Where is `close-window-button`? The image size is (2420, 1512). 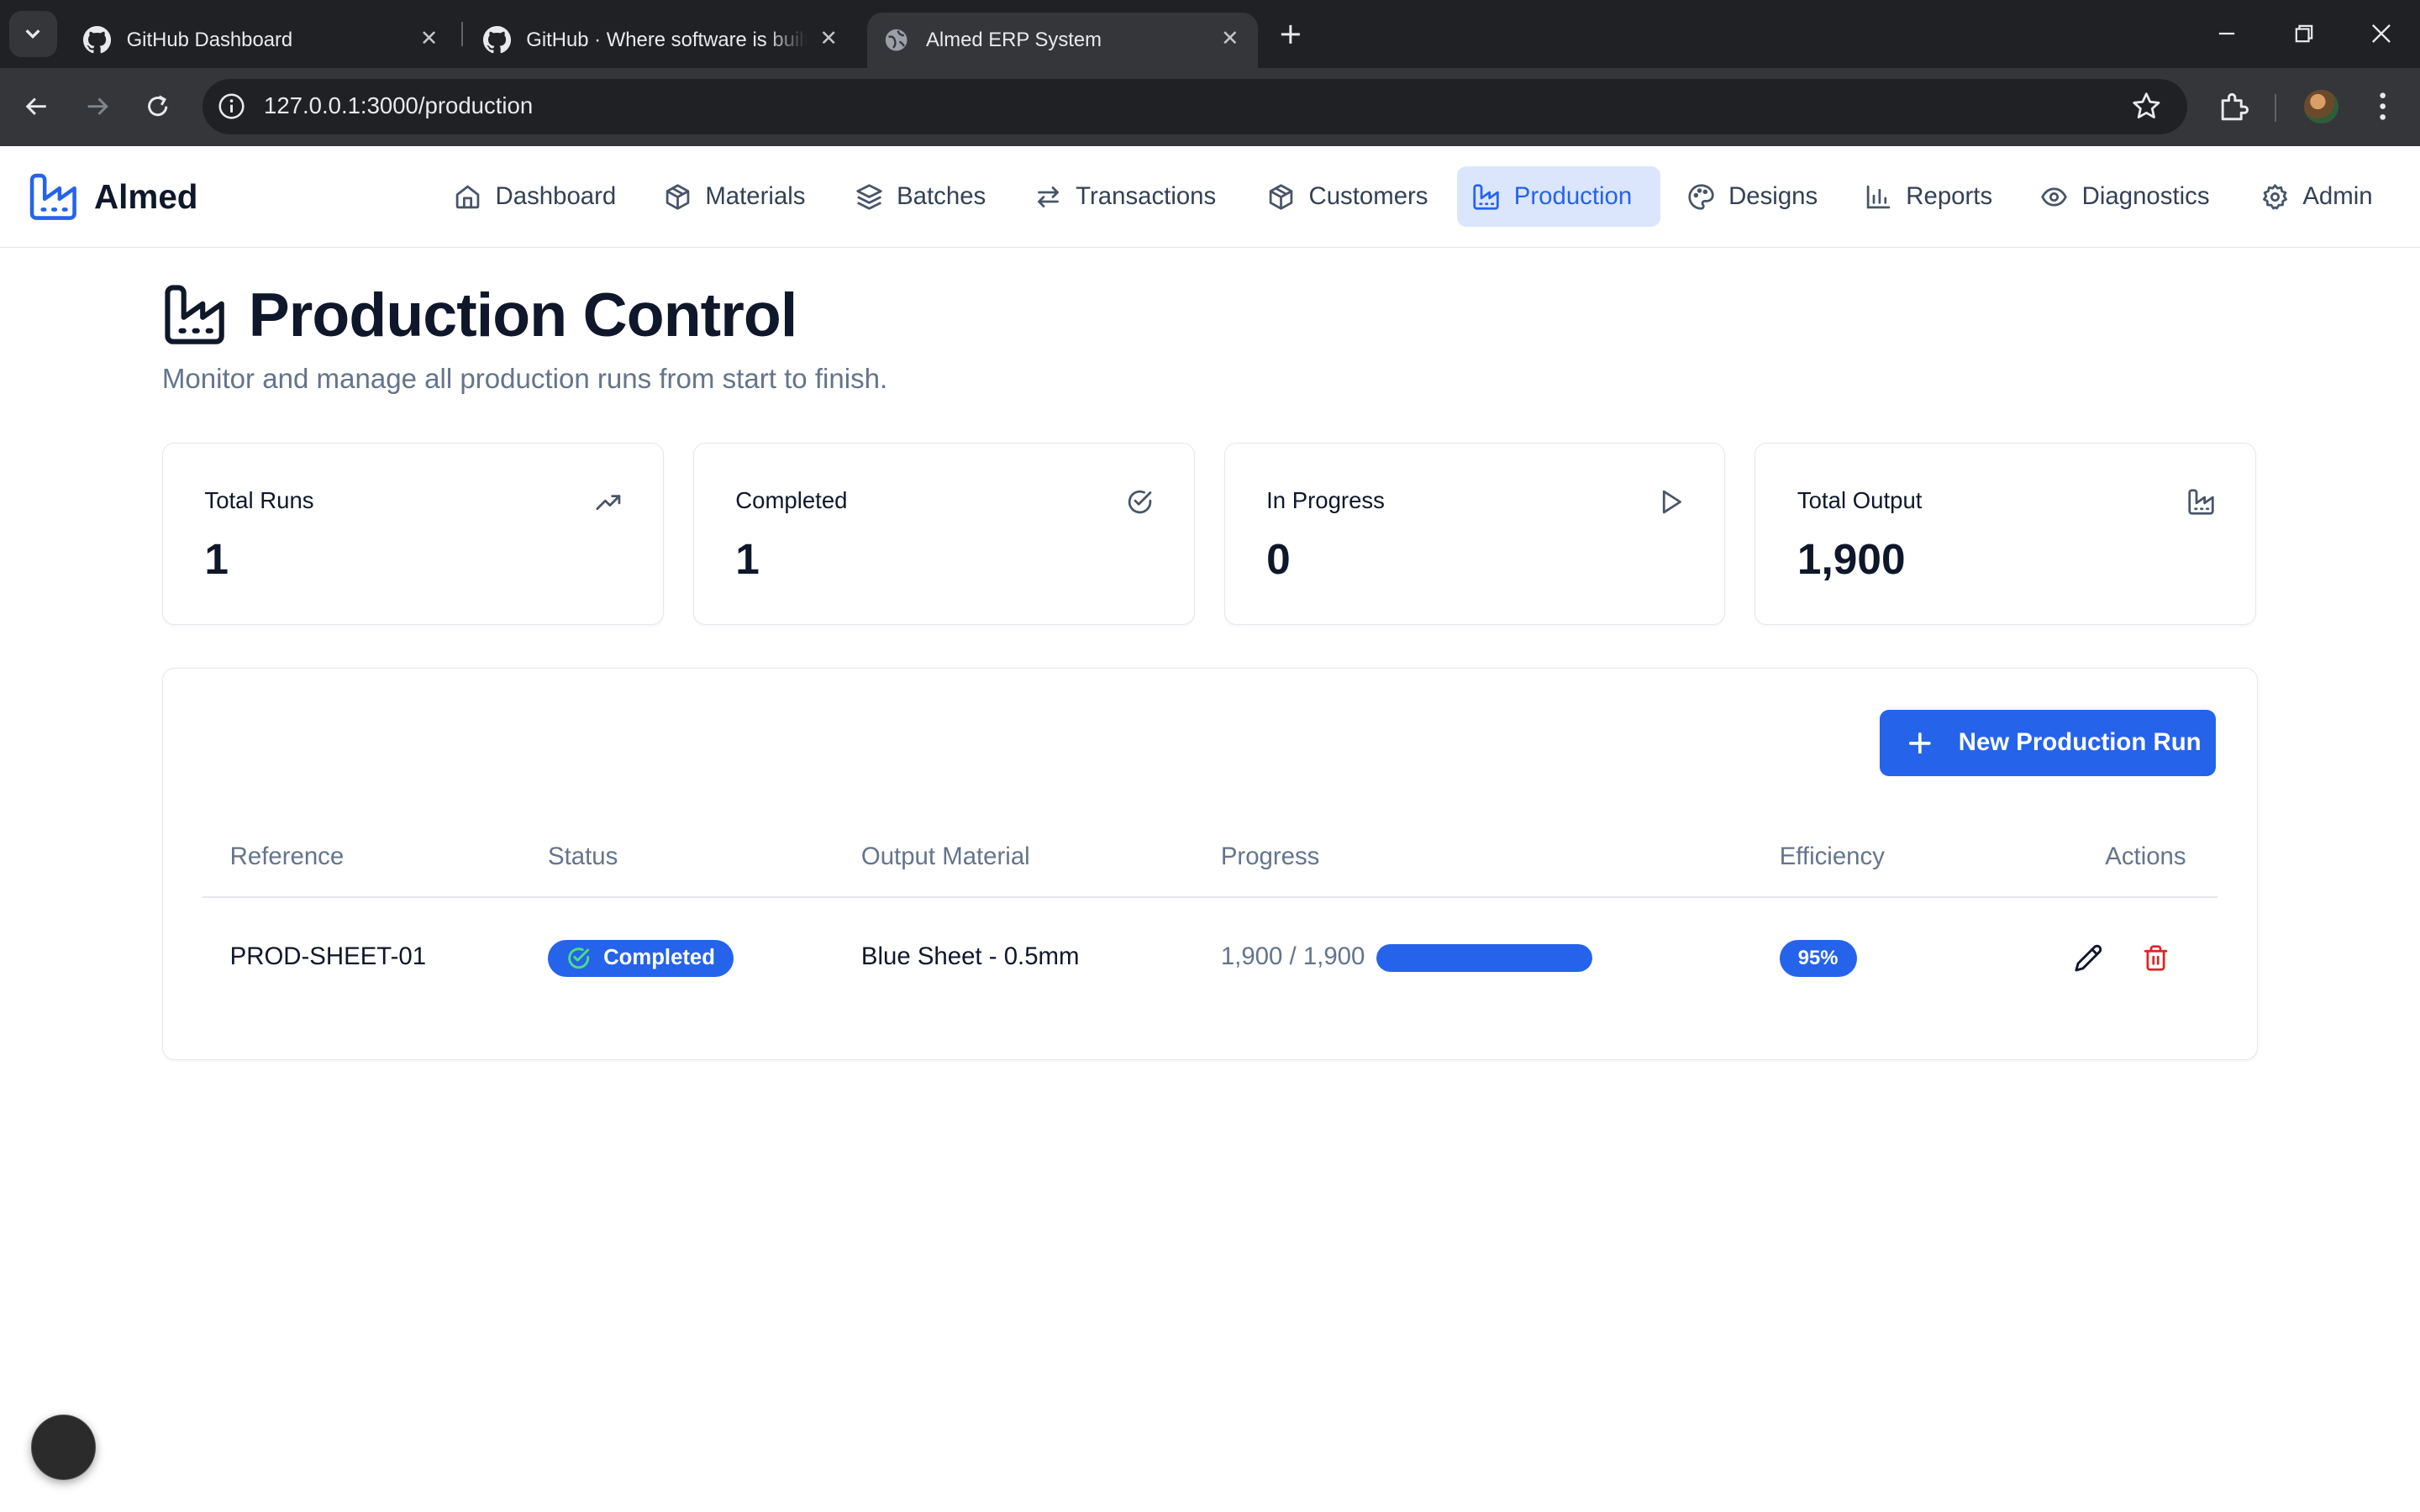
close-window-button is located at coordinates (2382, 33).